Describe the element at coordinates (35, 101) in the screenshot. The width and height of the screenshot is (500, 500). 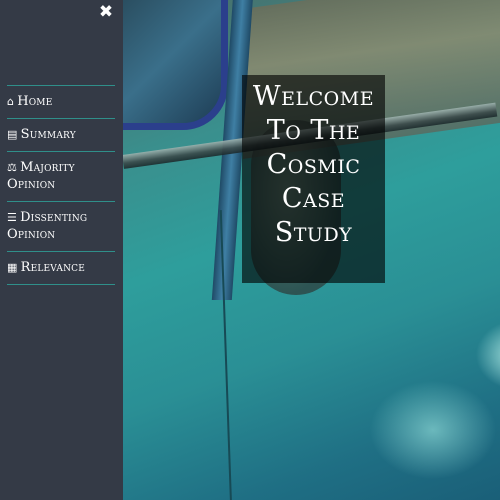
I see `sidebar-item-label: Home` at that location.